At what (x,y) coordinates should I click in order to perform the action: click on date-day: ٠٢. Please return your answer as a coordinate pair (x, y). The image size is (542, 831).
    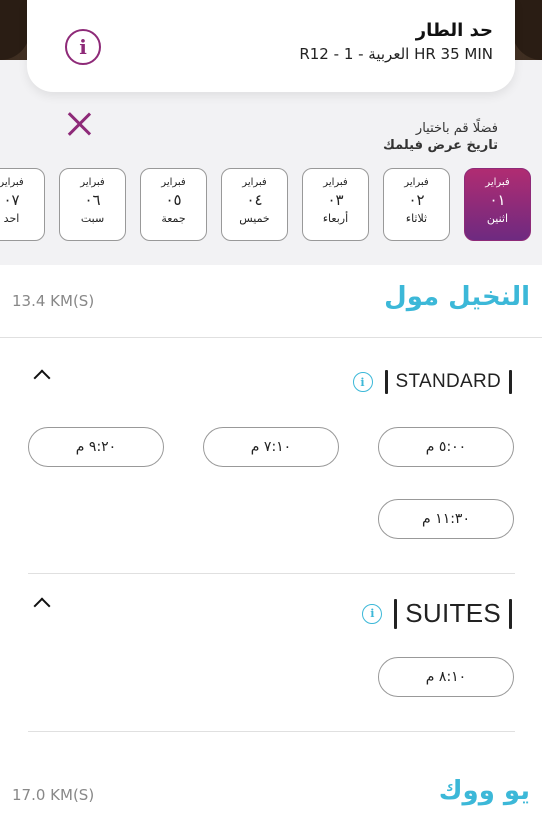
    Looking at the image, I should click on (416, 200).